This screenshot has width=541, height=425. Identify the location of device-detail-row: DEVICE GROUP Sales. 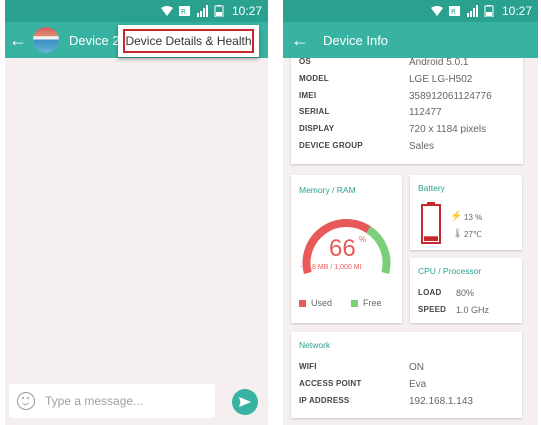
(366, 146).